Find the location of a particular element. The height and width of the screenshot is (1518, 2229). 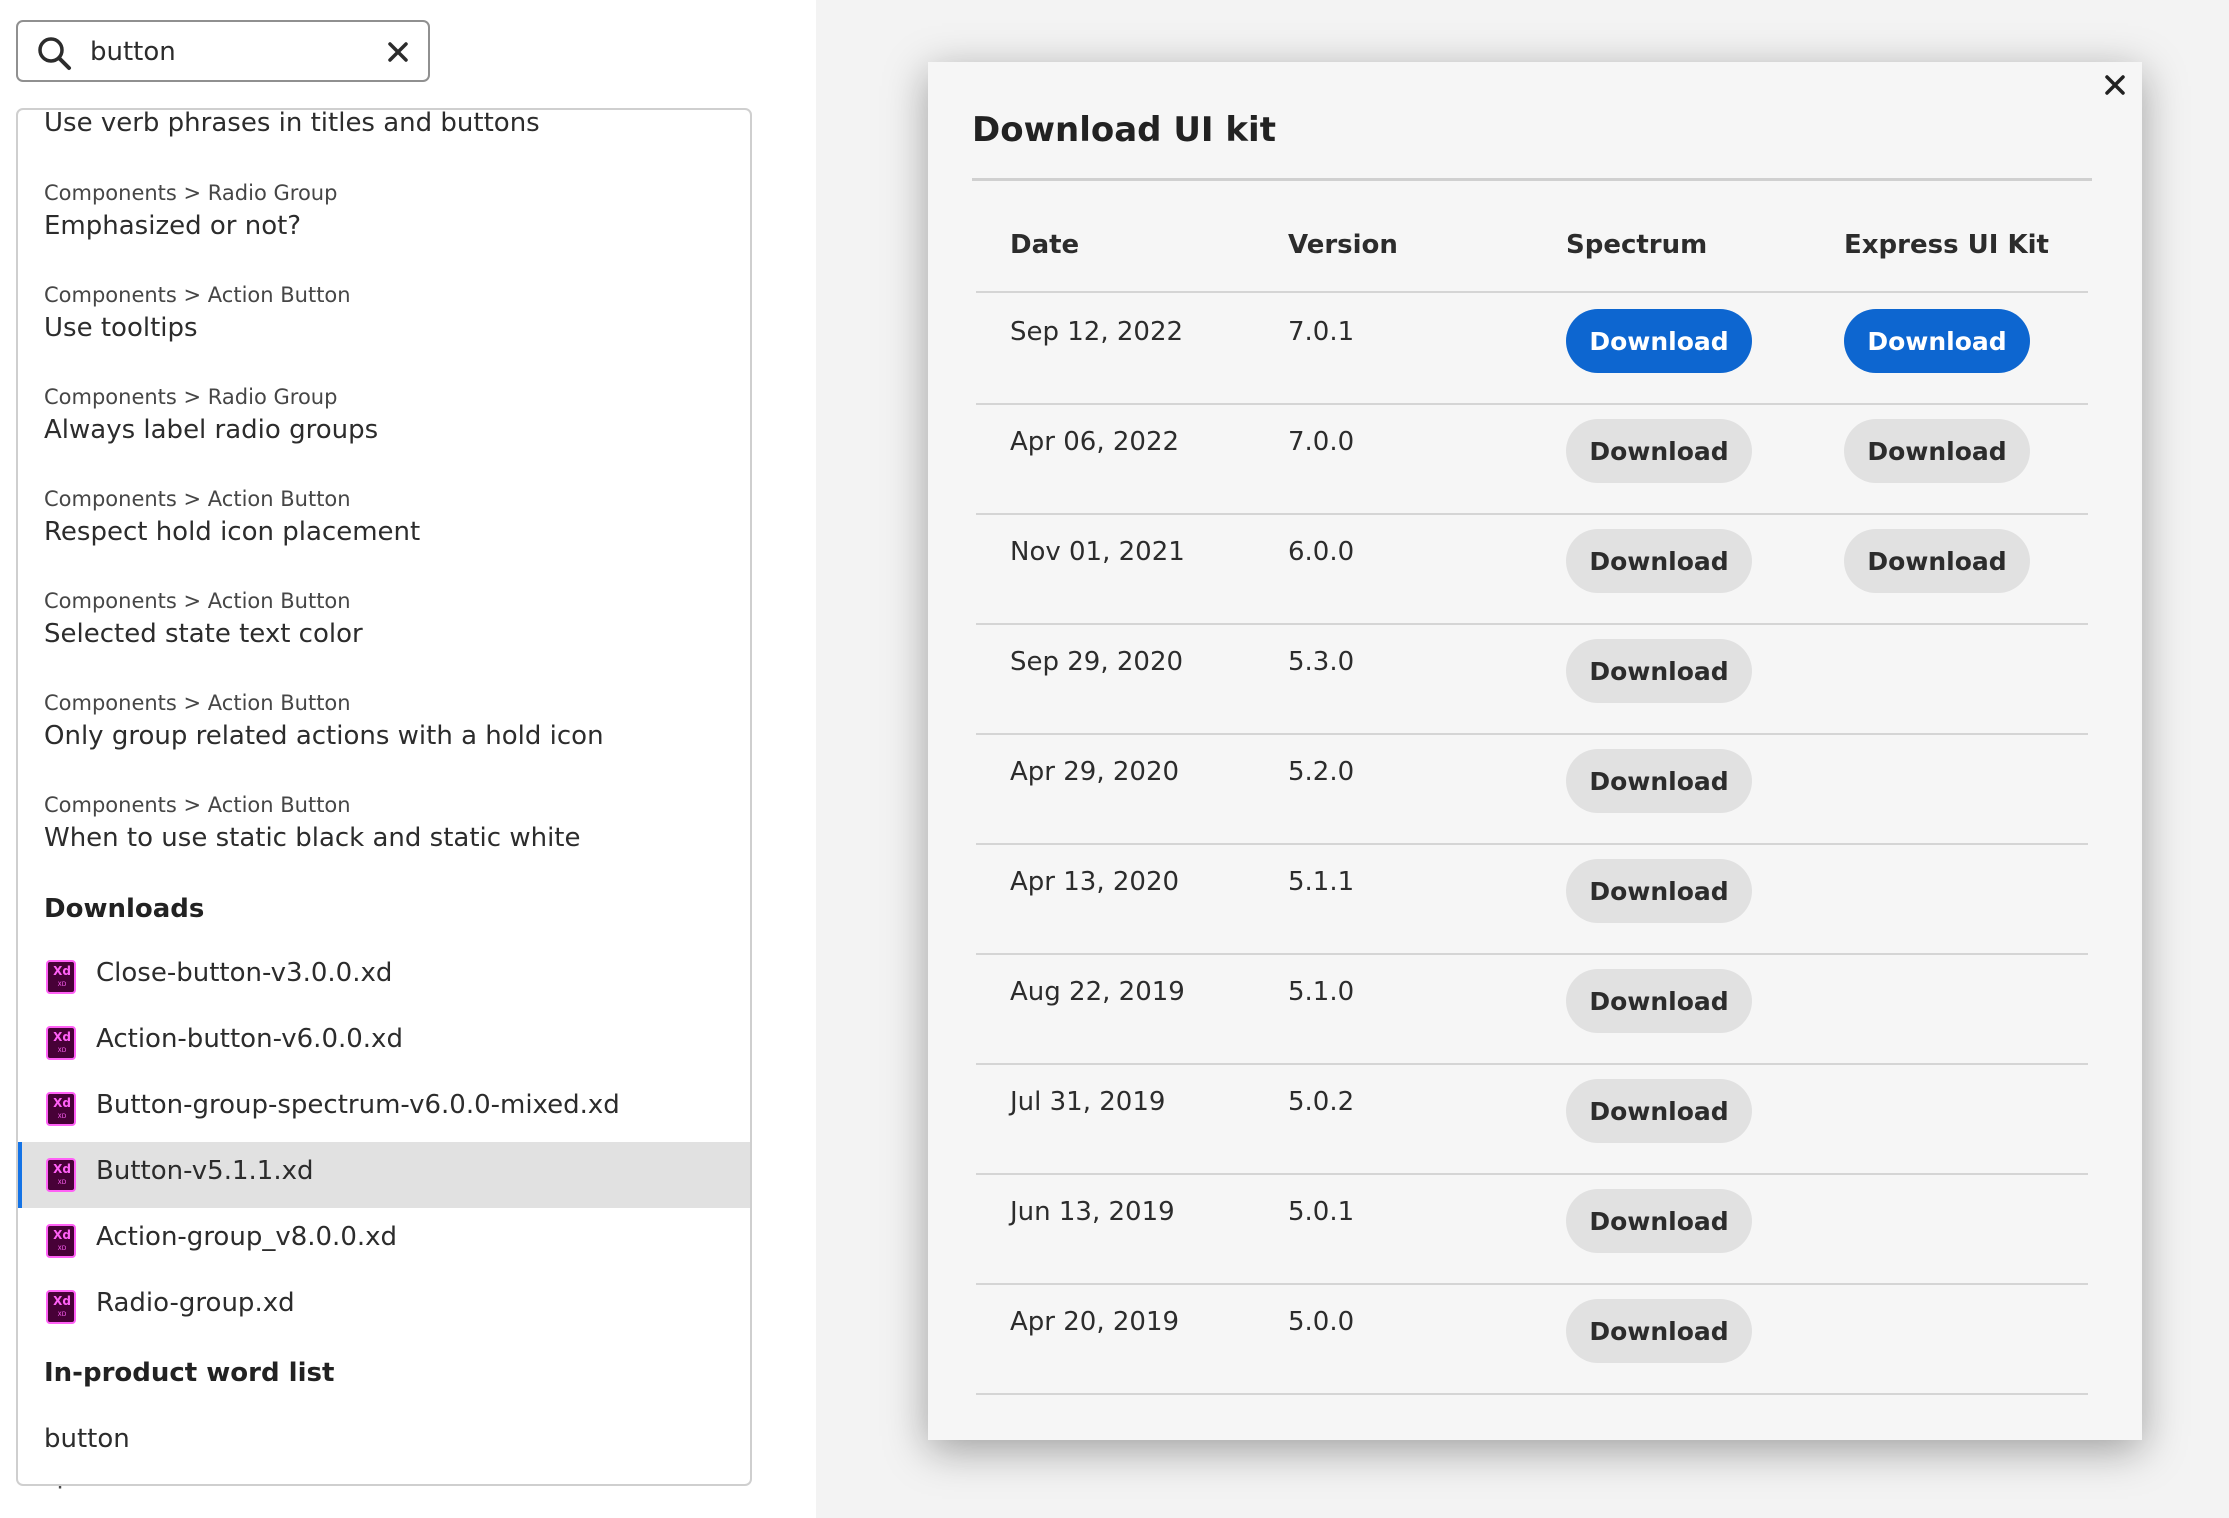

download-file-item: Xd XD Action-button-v6.0.0.xd is located at coordinates (384, 1043).